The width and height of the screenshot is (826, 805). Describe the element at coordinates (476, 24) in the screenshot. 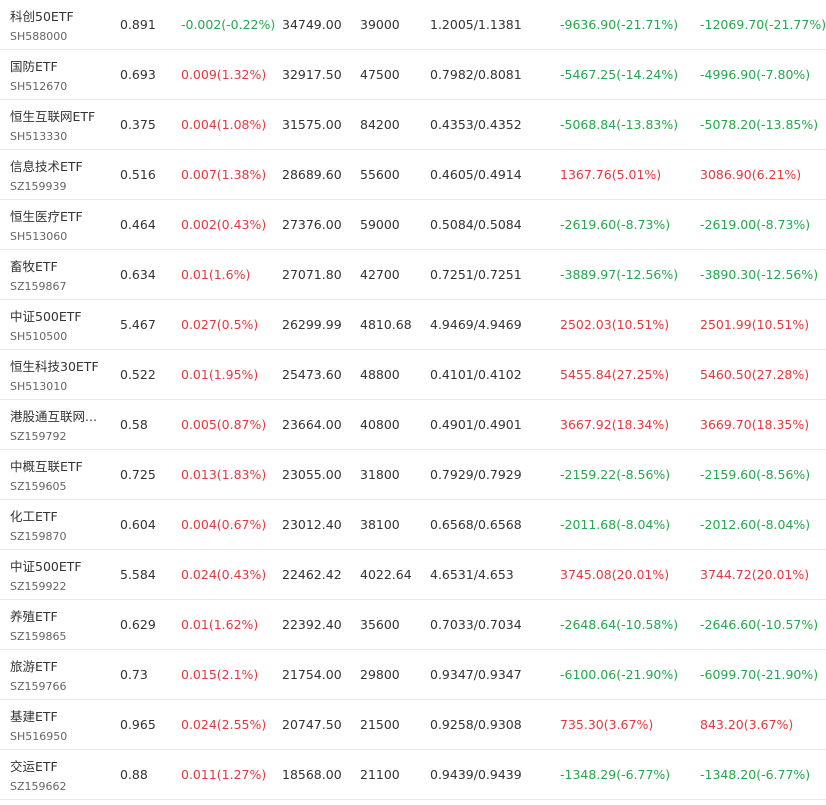

I see `cost-cell: 1.2005/1.1381` at that location.